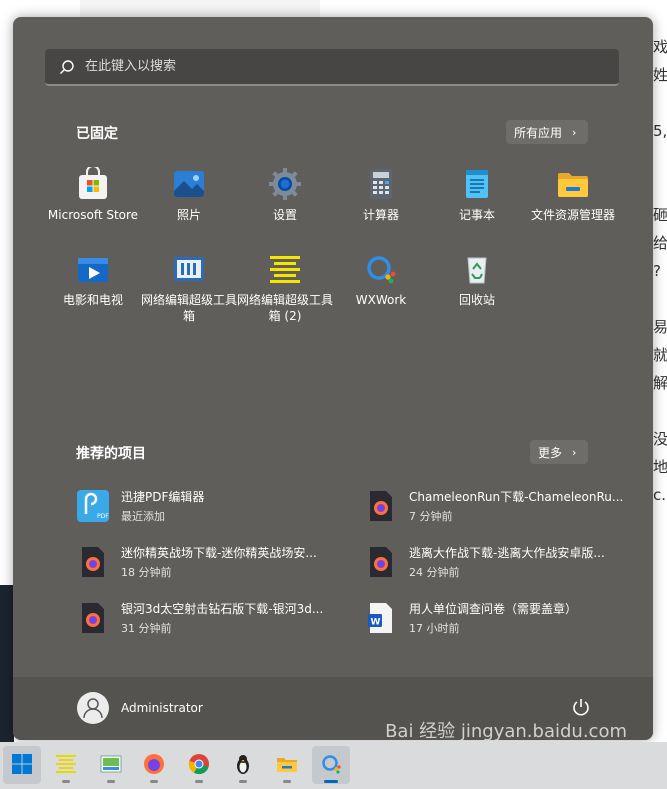 This screenshot has width=667, height=789. I want to click on recycle-bin-icon, so click(477, 269).